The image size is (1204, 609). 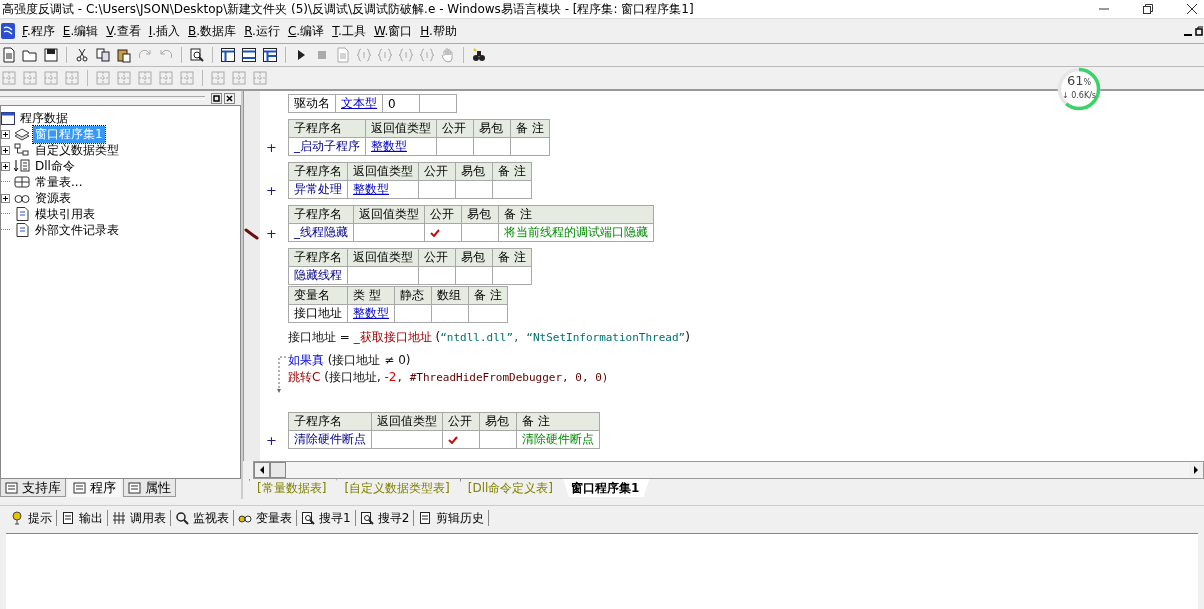 What do you see at coordinates (438, 31) in the screenshot?
I see `menu-item: H.帮助` at bounding box center [438, 31].